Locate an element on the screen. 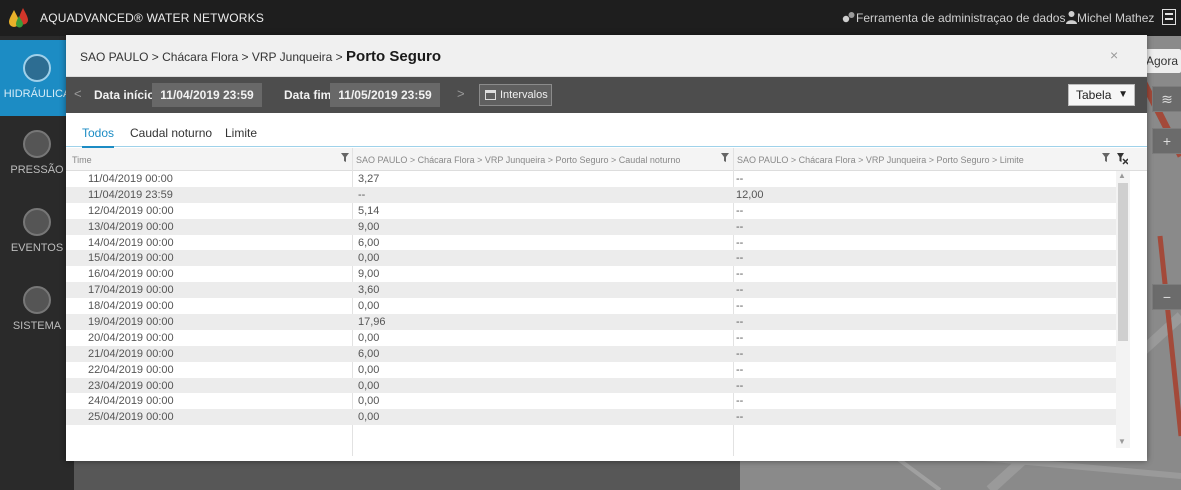  table-row: 22/04/2019 00:00 0,00 -- is located at coordinates (591, 370).